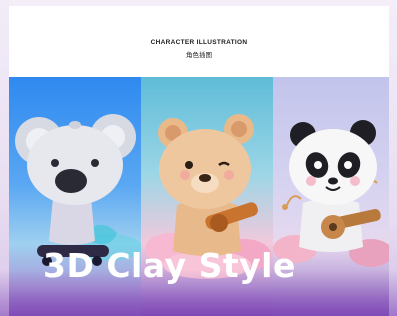  Describe the element at coordinates (4, 158) in the screenshot. I see `left-backdrop` at that location.